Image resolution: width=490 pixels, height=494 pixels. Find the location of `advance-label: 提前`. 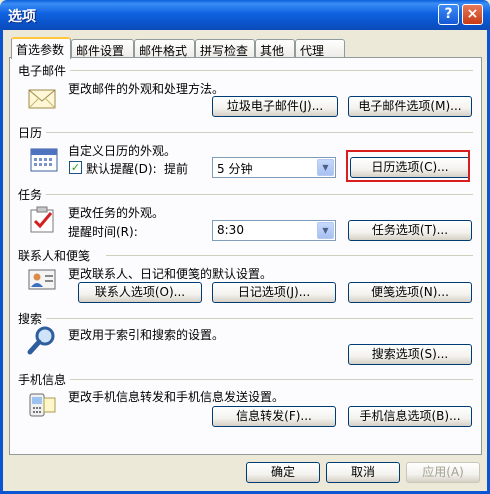

advance-label: 提前 is located at coordinates (176, 169).